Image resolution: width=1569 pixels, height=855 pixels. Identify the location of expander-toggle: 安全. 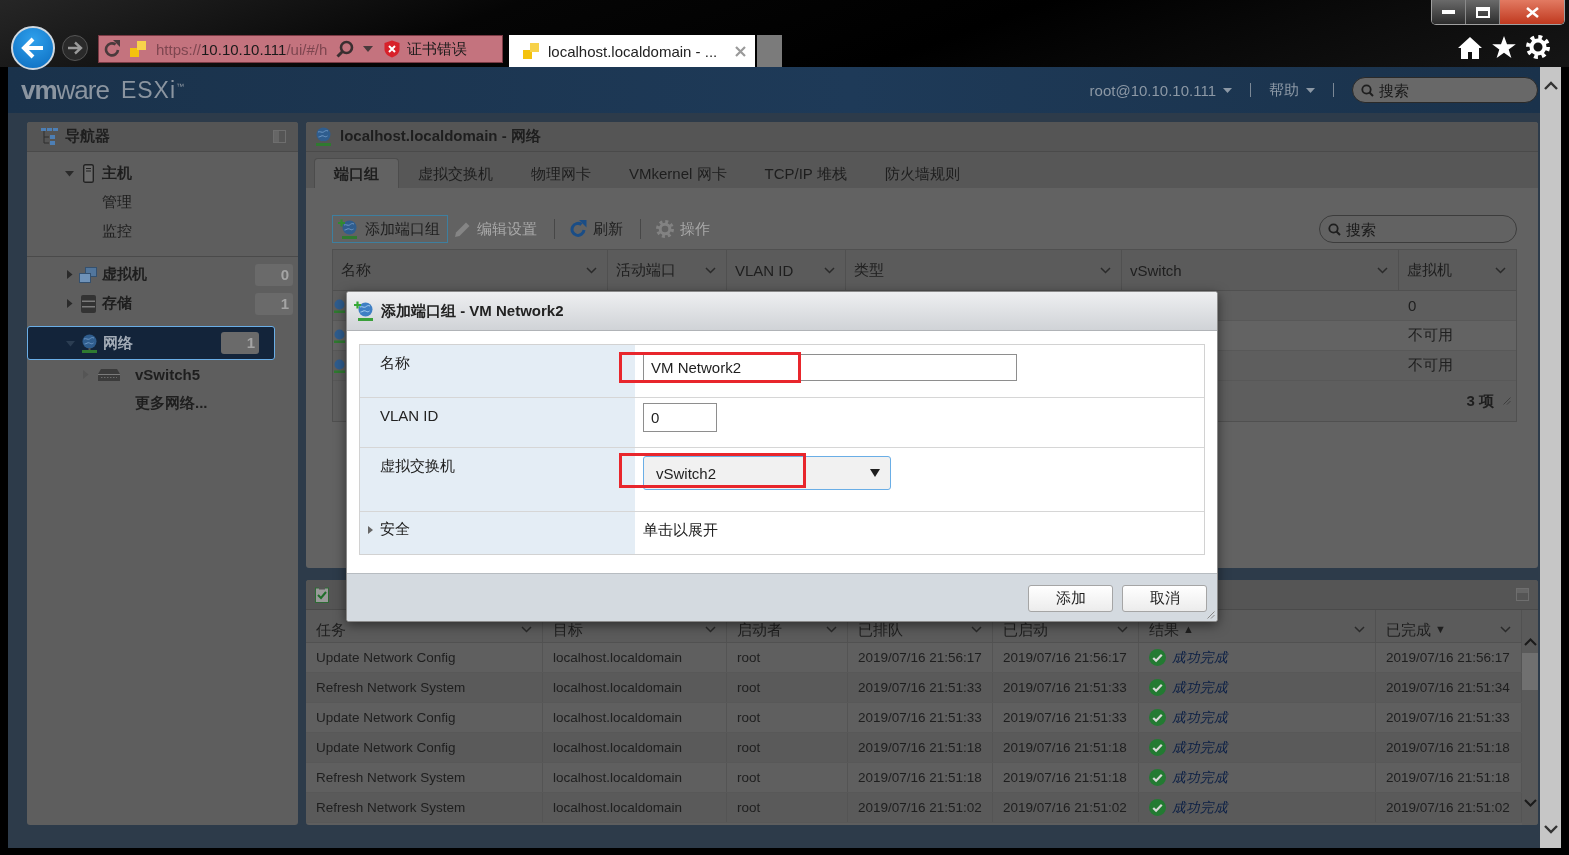
(389, 529).